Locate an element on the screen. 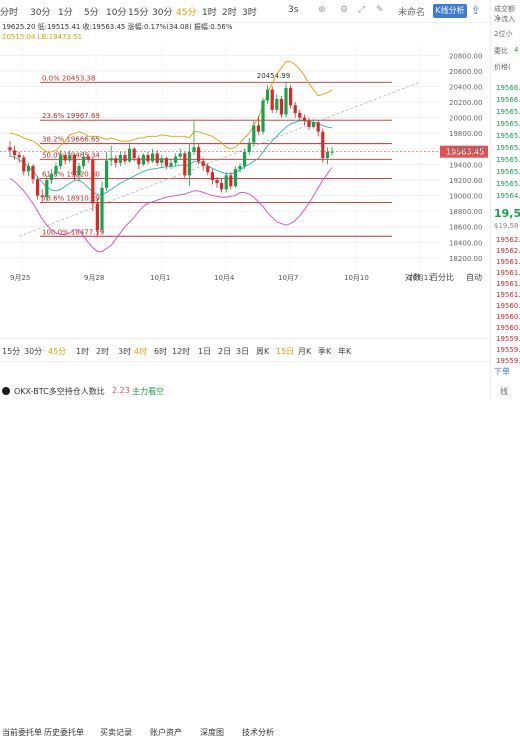 This screenshot has width=520, height=738. tf-30m: 30分 is located at coordinates (40, 11).